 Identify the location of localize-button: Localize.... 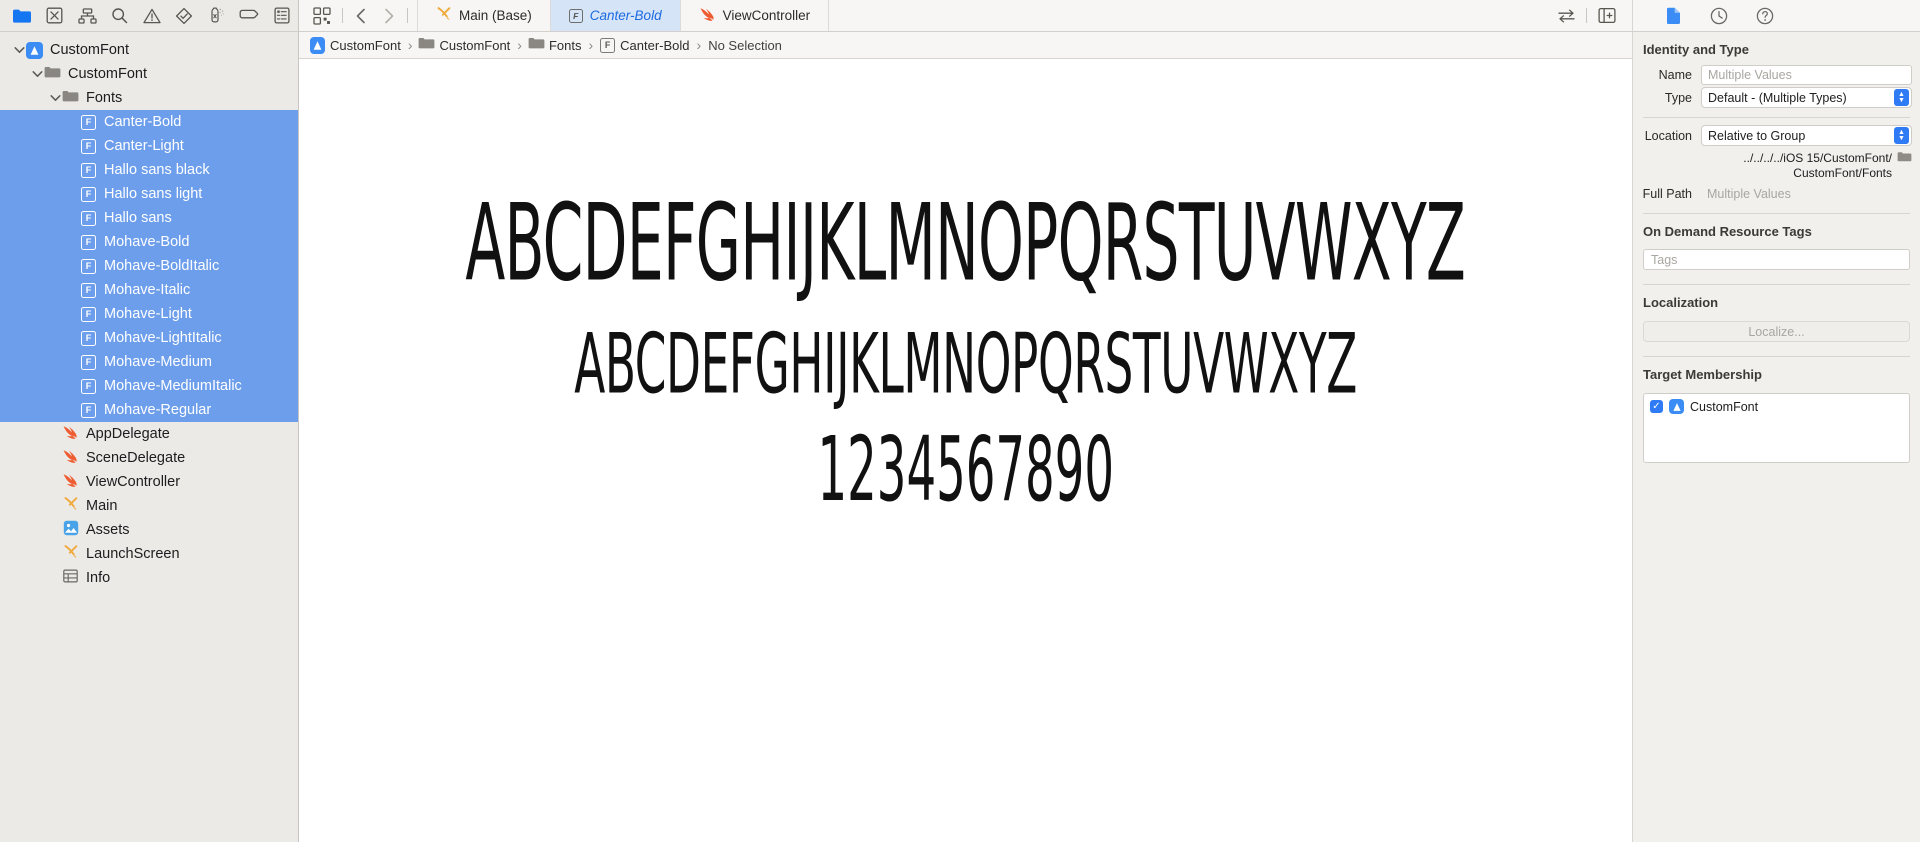
(1776, 331).